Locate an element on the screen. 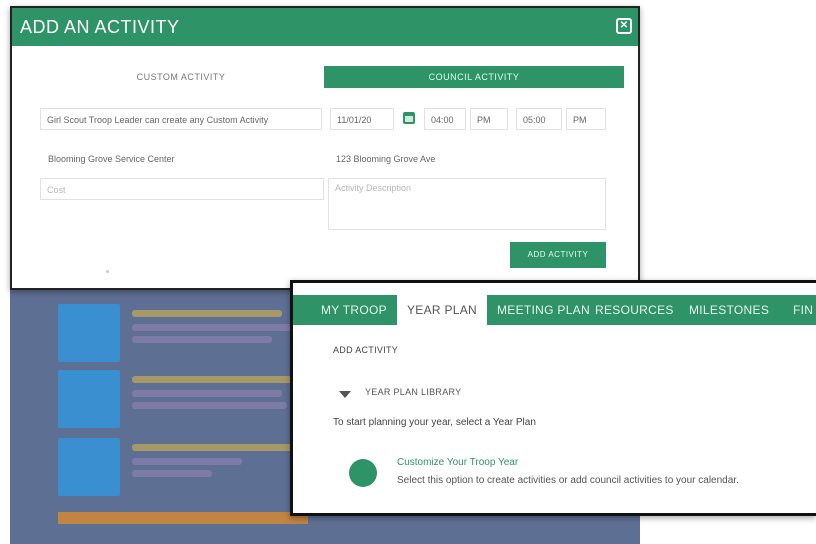 The image size is (816, 544). tab-custom-activity: CUSTOM ACTIVITY is located at coordinates (181, 77).